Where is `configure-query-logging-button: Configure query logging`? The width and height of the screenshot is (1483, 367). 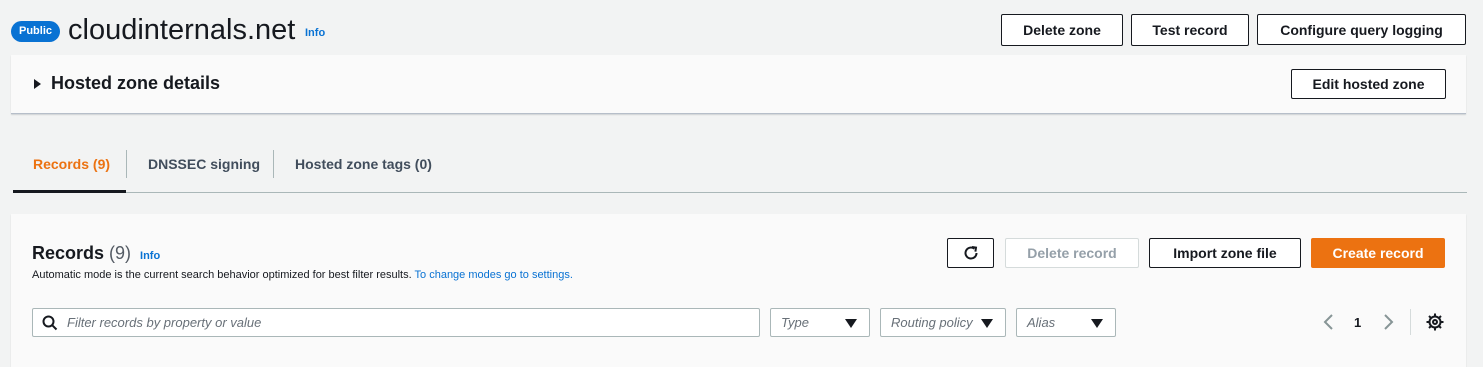 configure-query-logging-button: Configure query logging is located at coordinates (1361, 29).